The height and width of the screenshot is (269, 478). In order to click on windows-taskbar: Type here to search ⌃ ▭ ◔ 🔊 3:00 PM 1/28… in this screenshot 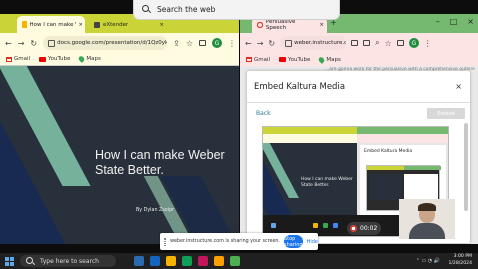, I will do `click(239, 261)`.